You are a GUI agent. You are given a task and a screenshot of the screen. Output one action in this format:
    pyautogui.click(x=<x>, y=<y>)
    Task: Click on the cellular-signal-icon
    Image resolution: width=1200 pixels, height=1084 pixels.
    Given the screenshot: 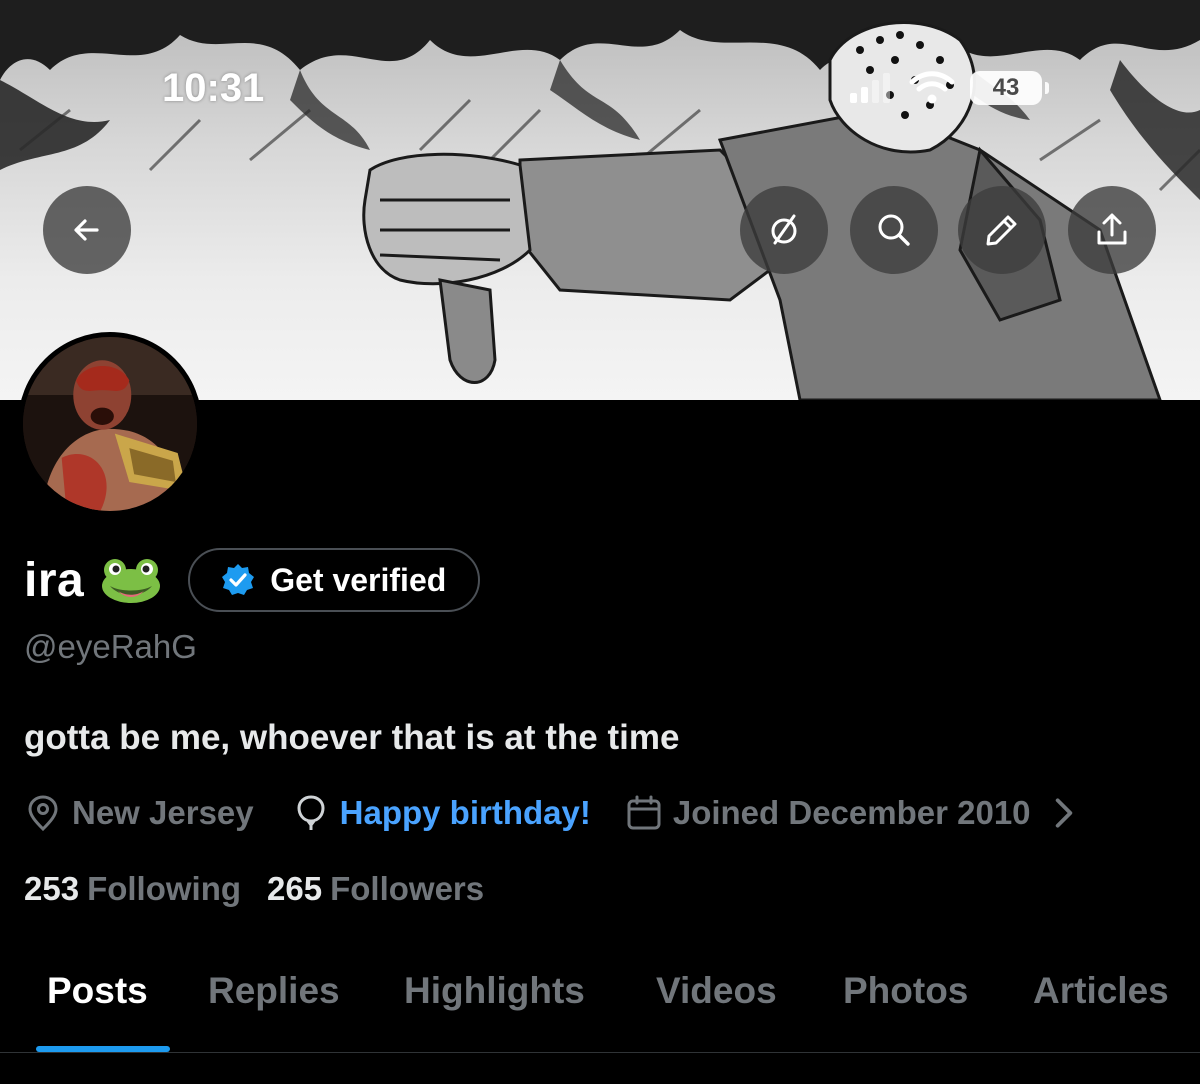 What is the action you would take?
    pyautogui.click(x=870, y=88)
    